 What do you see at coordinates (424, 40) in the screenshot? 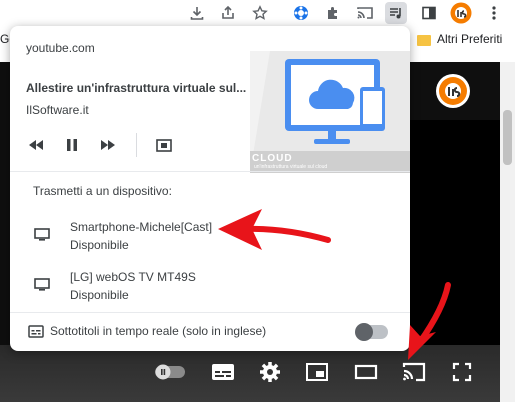
I see `folder-icon` at bounding box center [424, 40].